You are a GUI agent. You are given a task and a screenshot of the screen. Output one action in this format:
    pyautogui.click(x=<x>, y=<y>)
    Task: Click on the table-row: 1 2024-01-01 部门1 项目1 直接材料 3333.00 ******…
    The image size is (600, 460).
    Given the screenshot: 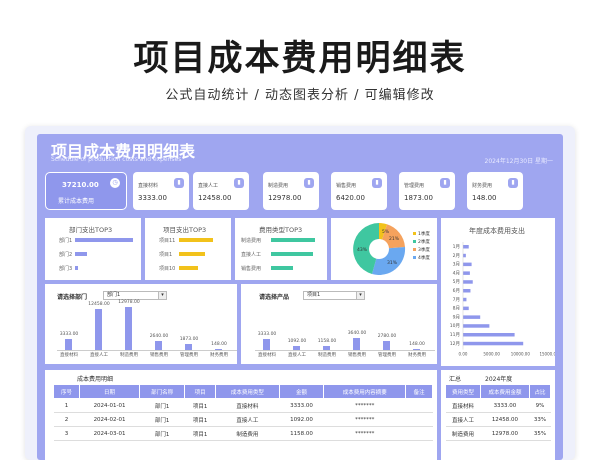 What is the action you would take?
    pyautogui.click(x=243, y=405)
    